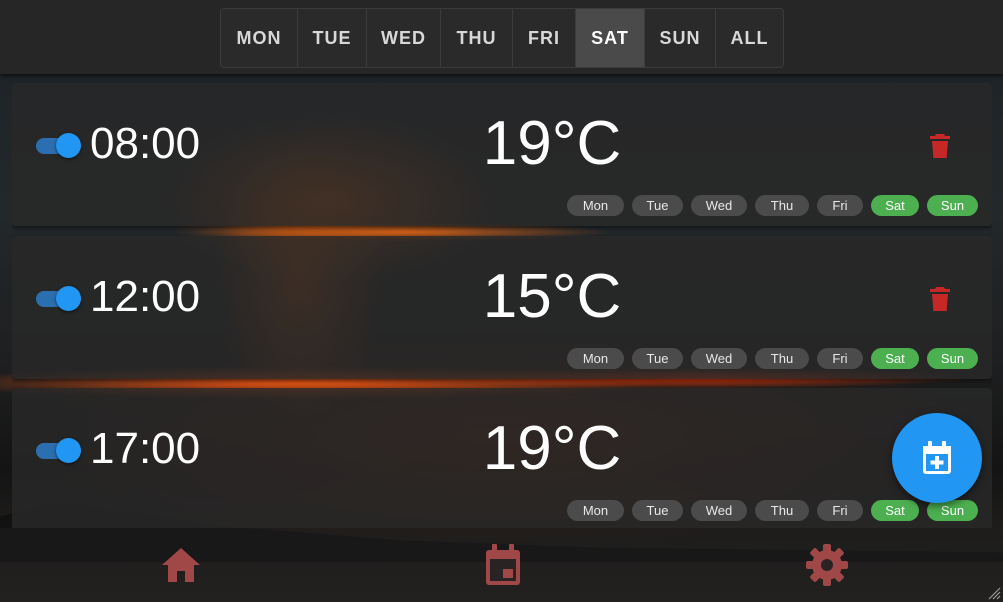 This screenshot has height=602, width=1003. What do you see at coordinates (544, 38) in the screenshot?
I see `day-tab-fri: FRI` at bounding box center [544, 38].